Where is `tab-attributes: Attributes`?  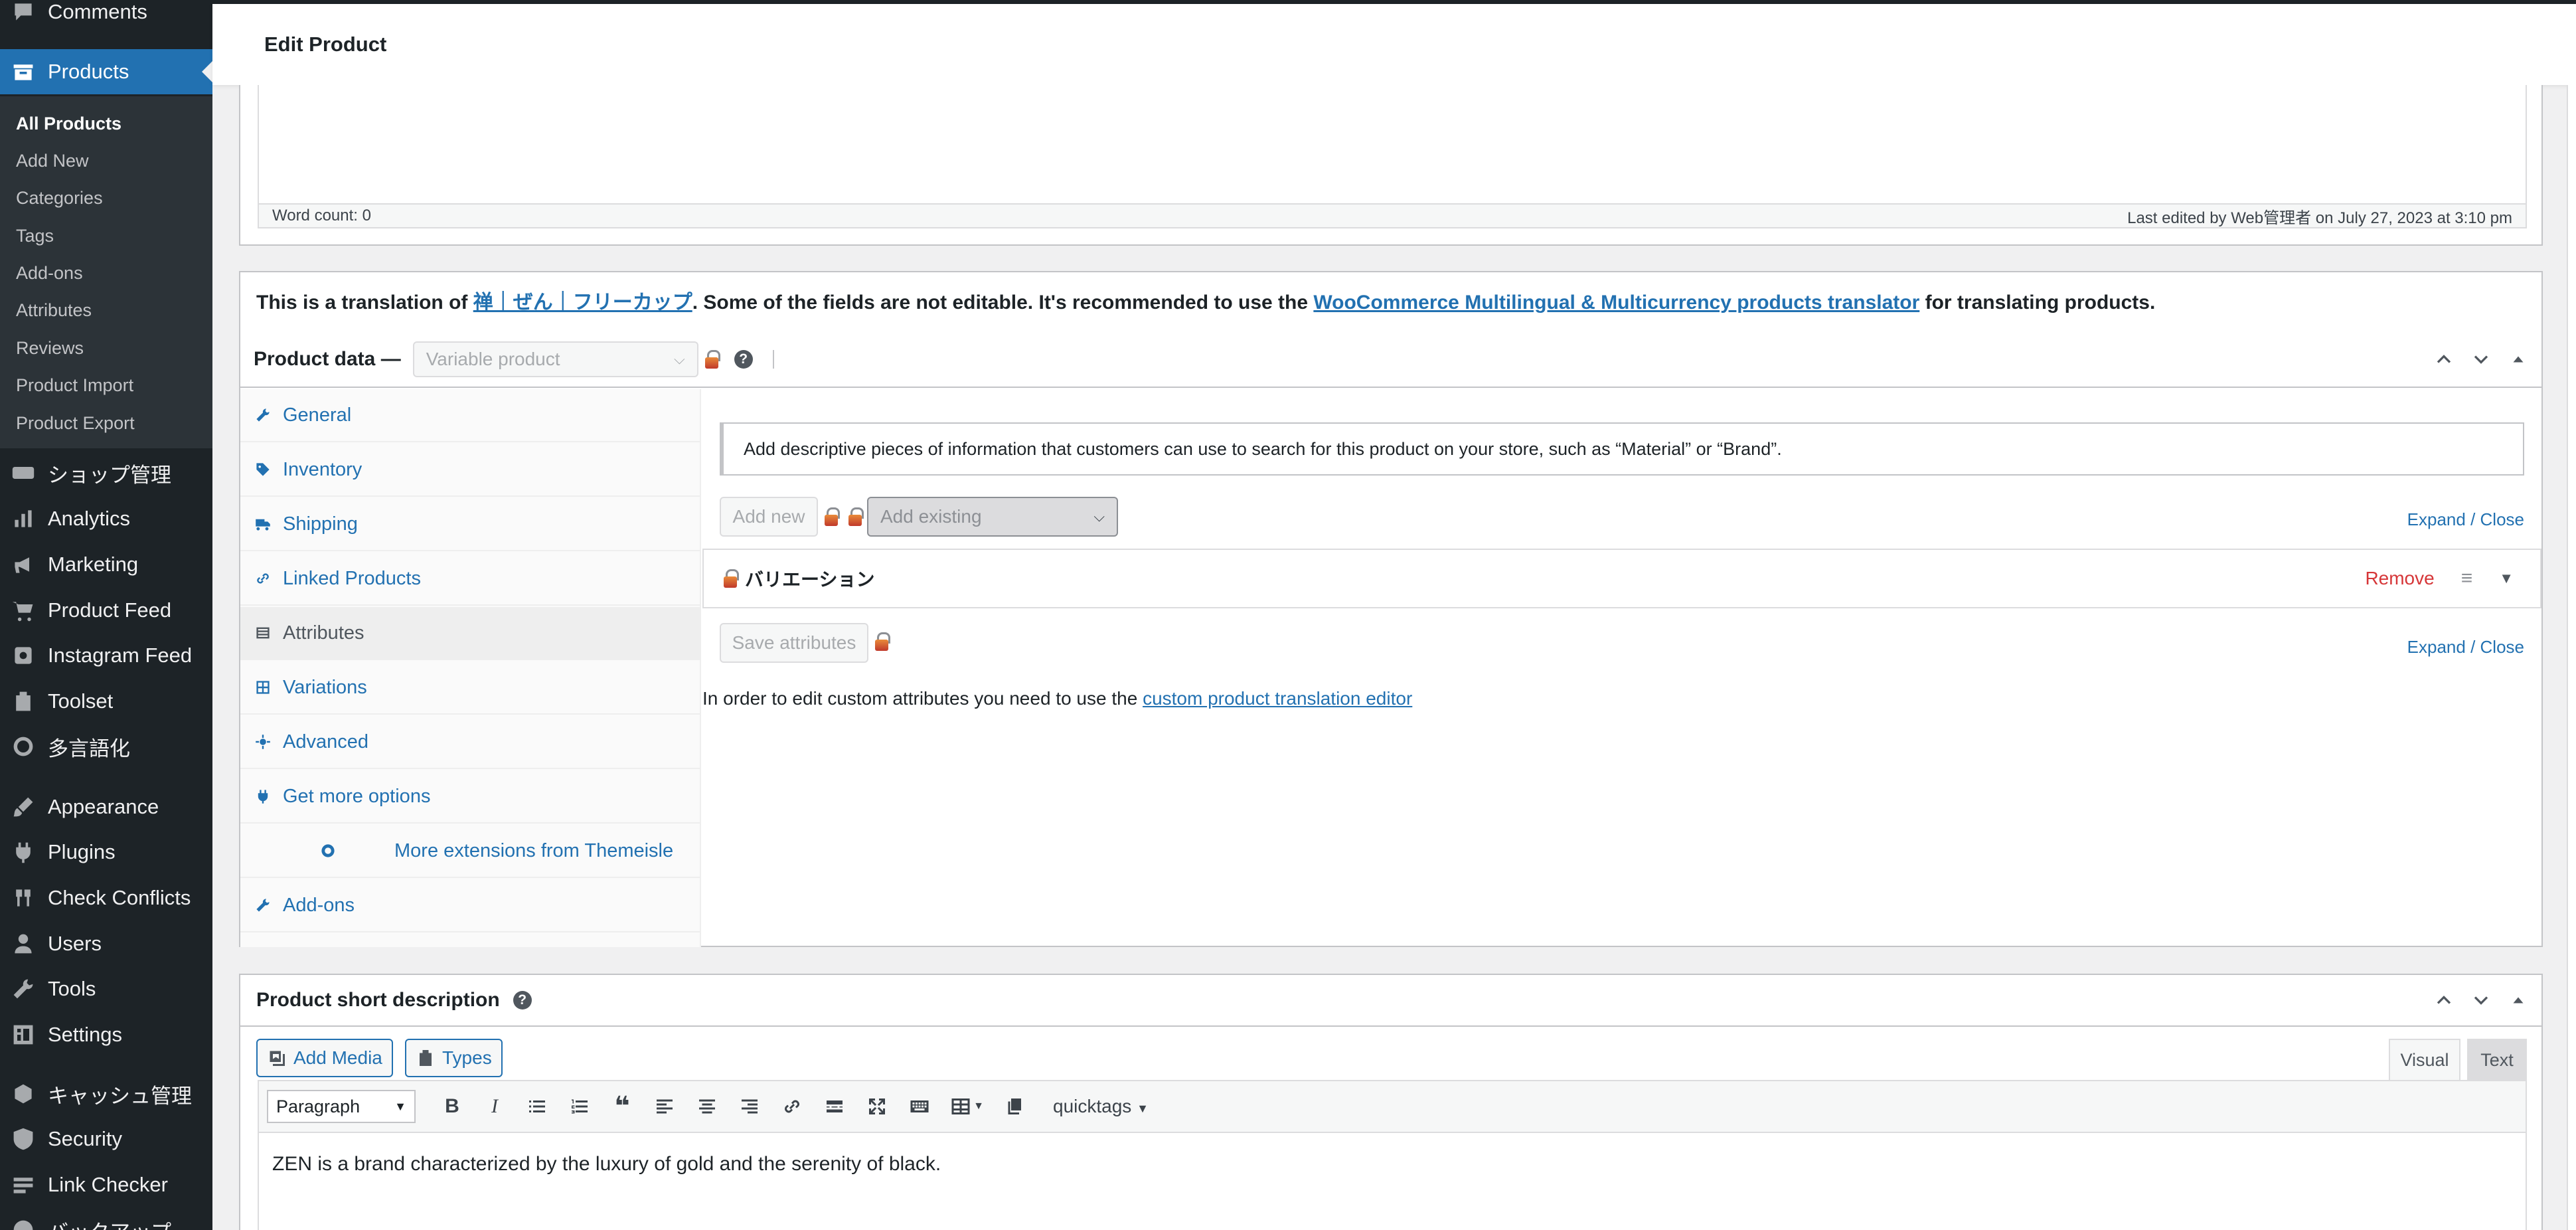
tab-attributes: Attributes is located at coordinates (470, 633).